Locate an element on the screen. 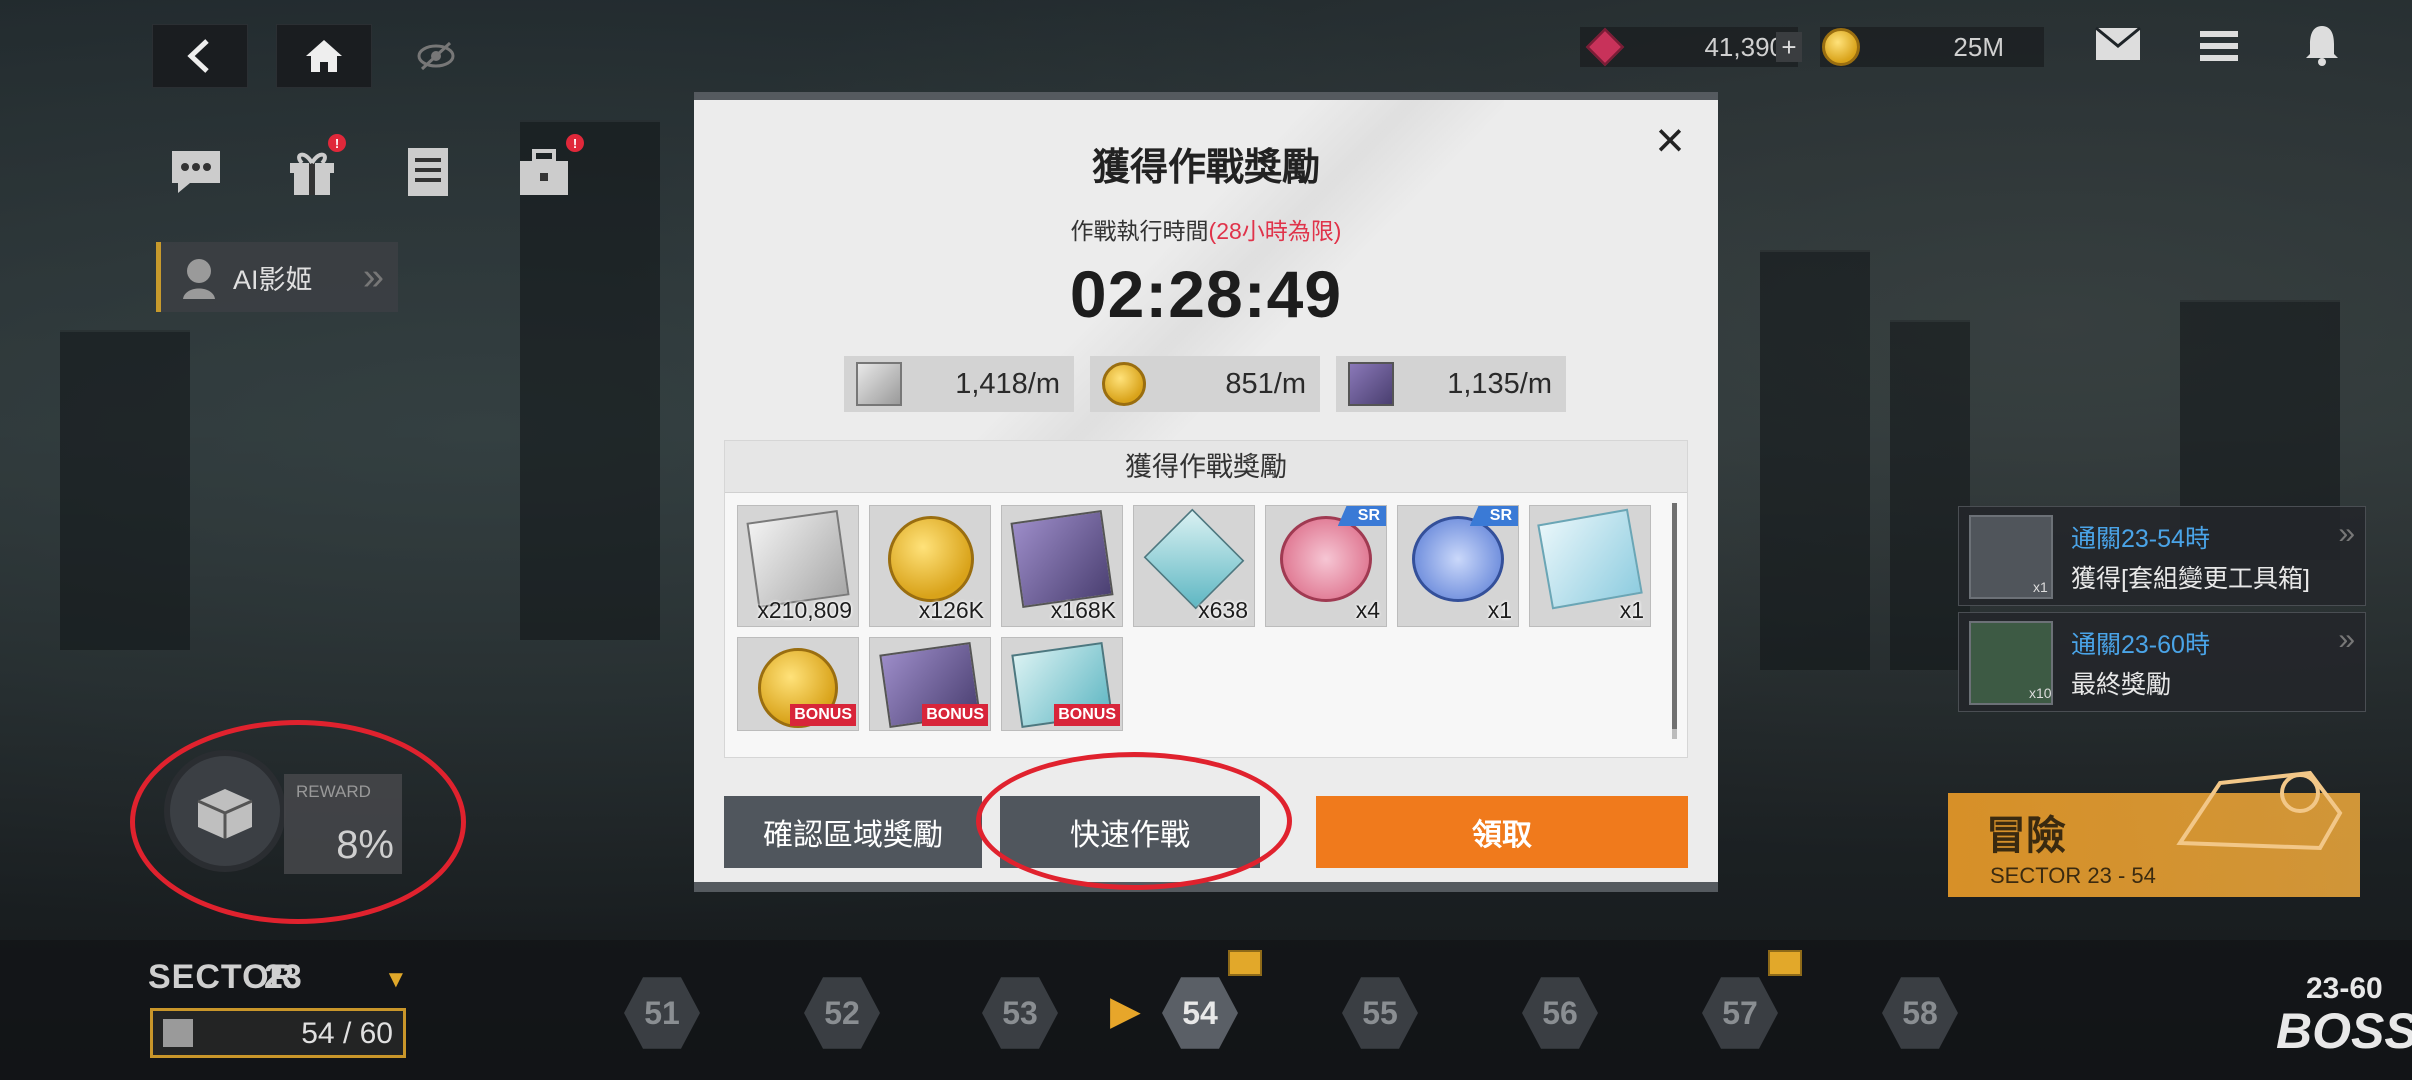  ai-assistant-button: AI影姬 » is located at coordinates (277, 277).